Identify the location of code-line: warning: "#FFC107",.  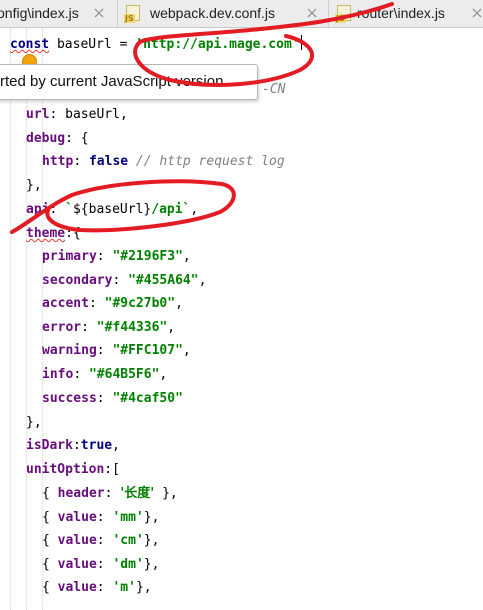
(116, 350).